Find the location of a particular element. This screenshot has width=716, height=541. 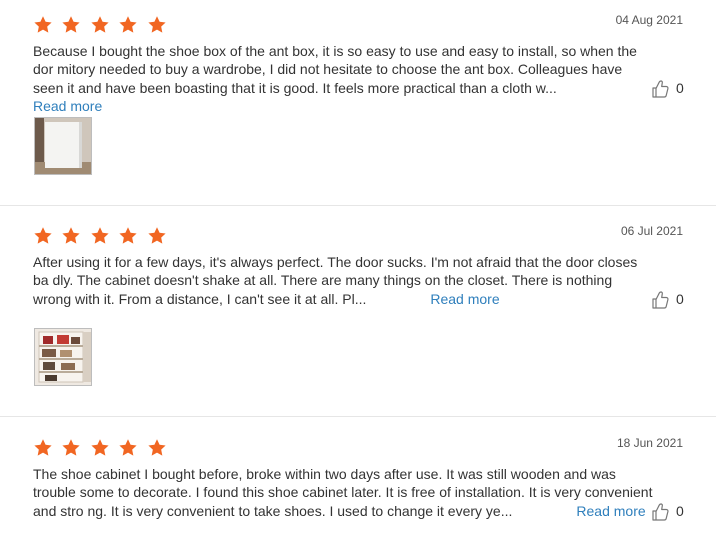

wardrobe-photo is located at coordinates (63, 146).